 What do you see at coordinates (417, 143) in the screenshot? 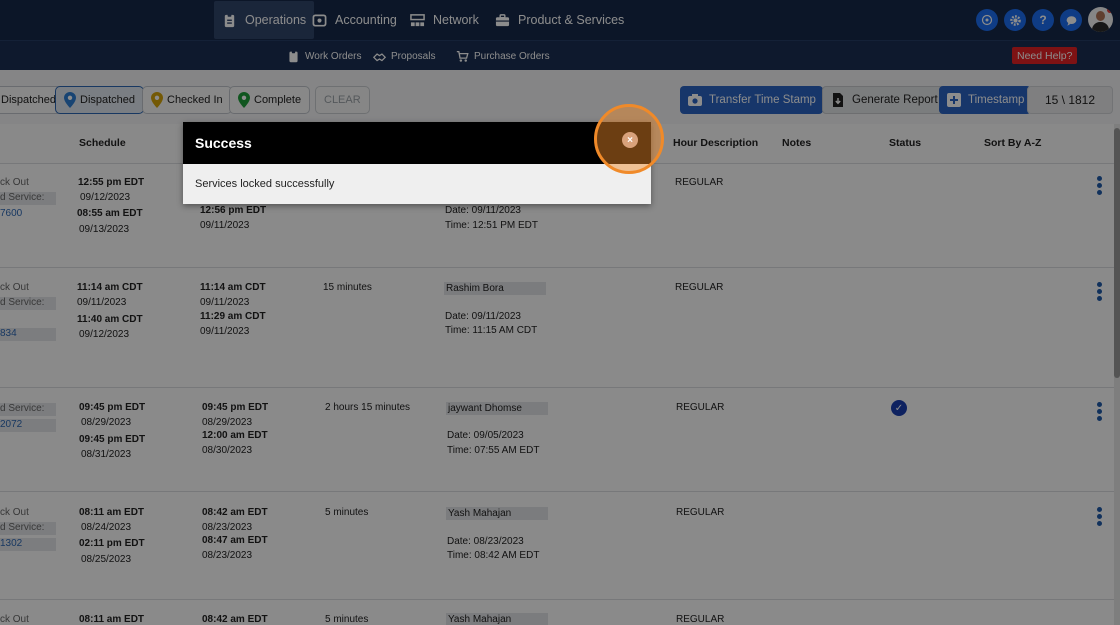
I see `dialog-header: Success` at bounding box center [417, 143].